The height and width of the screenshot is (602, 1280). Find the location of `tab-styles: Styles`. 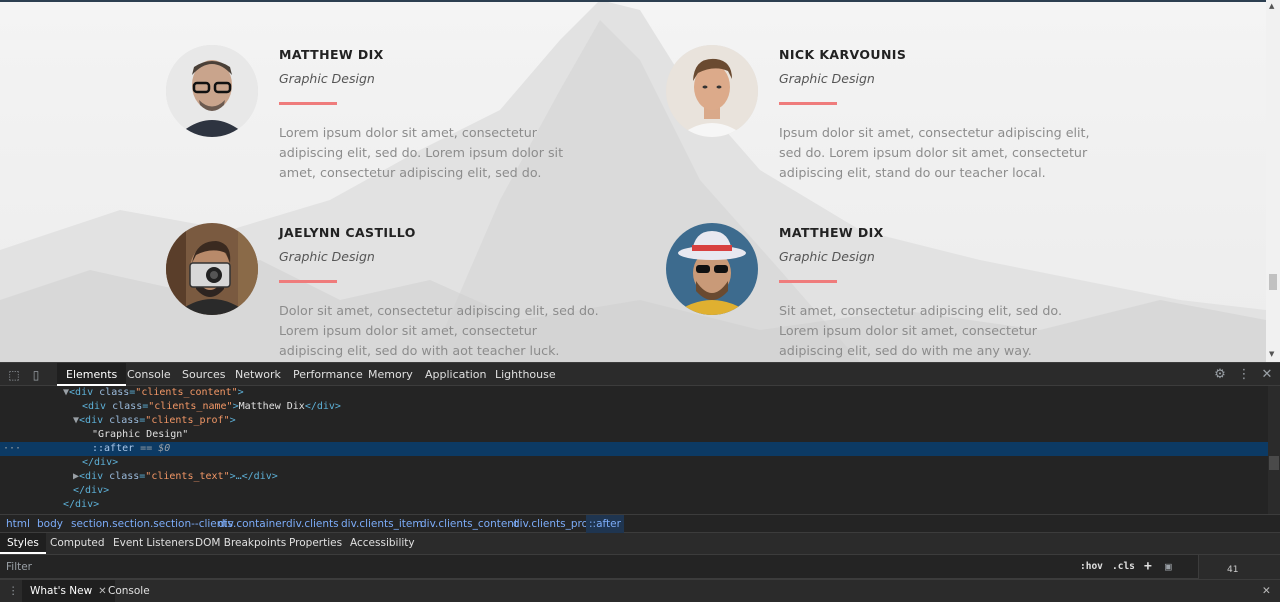

tab-styles: Styles is located at coordinates (23, 543).